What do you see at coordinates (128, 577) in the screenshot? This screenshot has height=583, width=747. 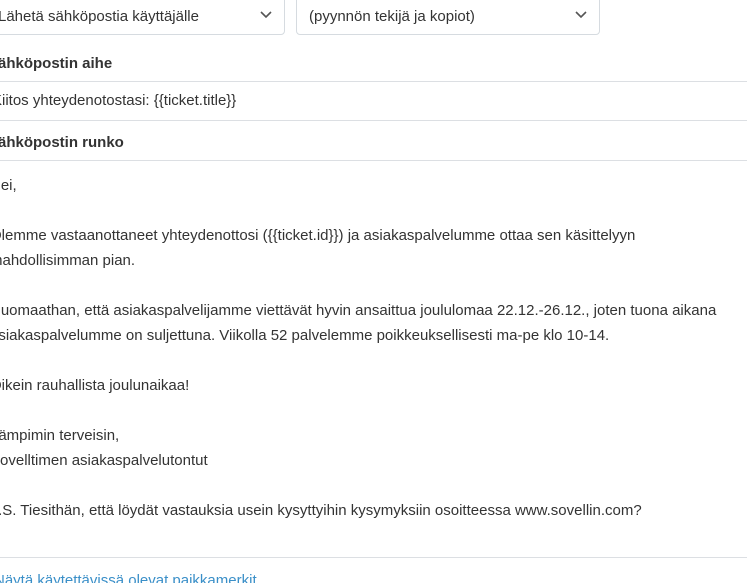 I see `show-placeholders-link: Näytä käytettävissä olevat paikkamerkit` at bounding box center [128, 577].